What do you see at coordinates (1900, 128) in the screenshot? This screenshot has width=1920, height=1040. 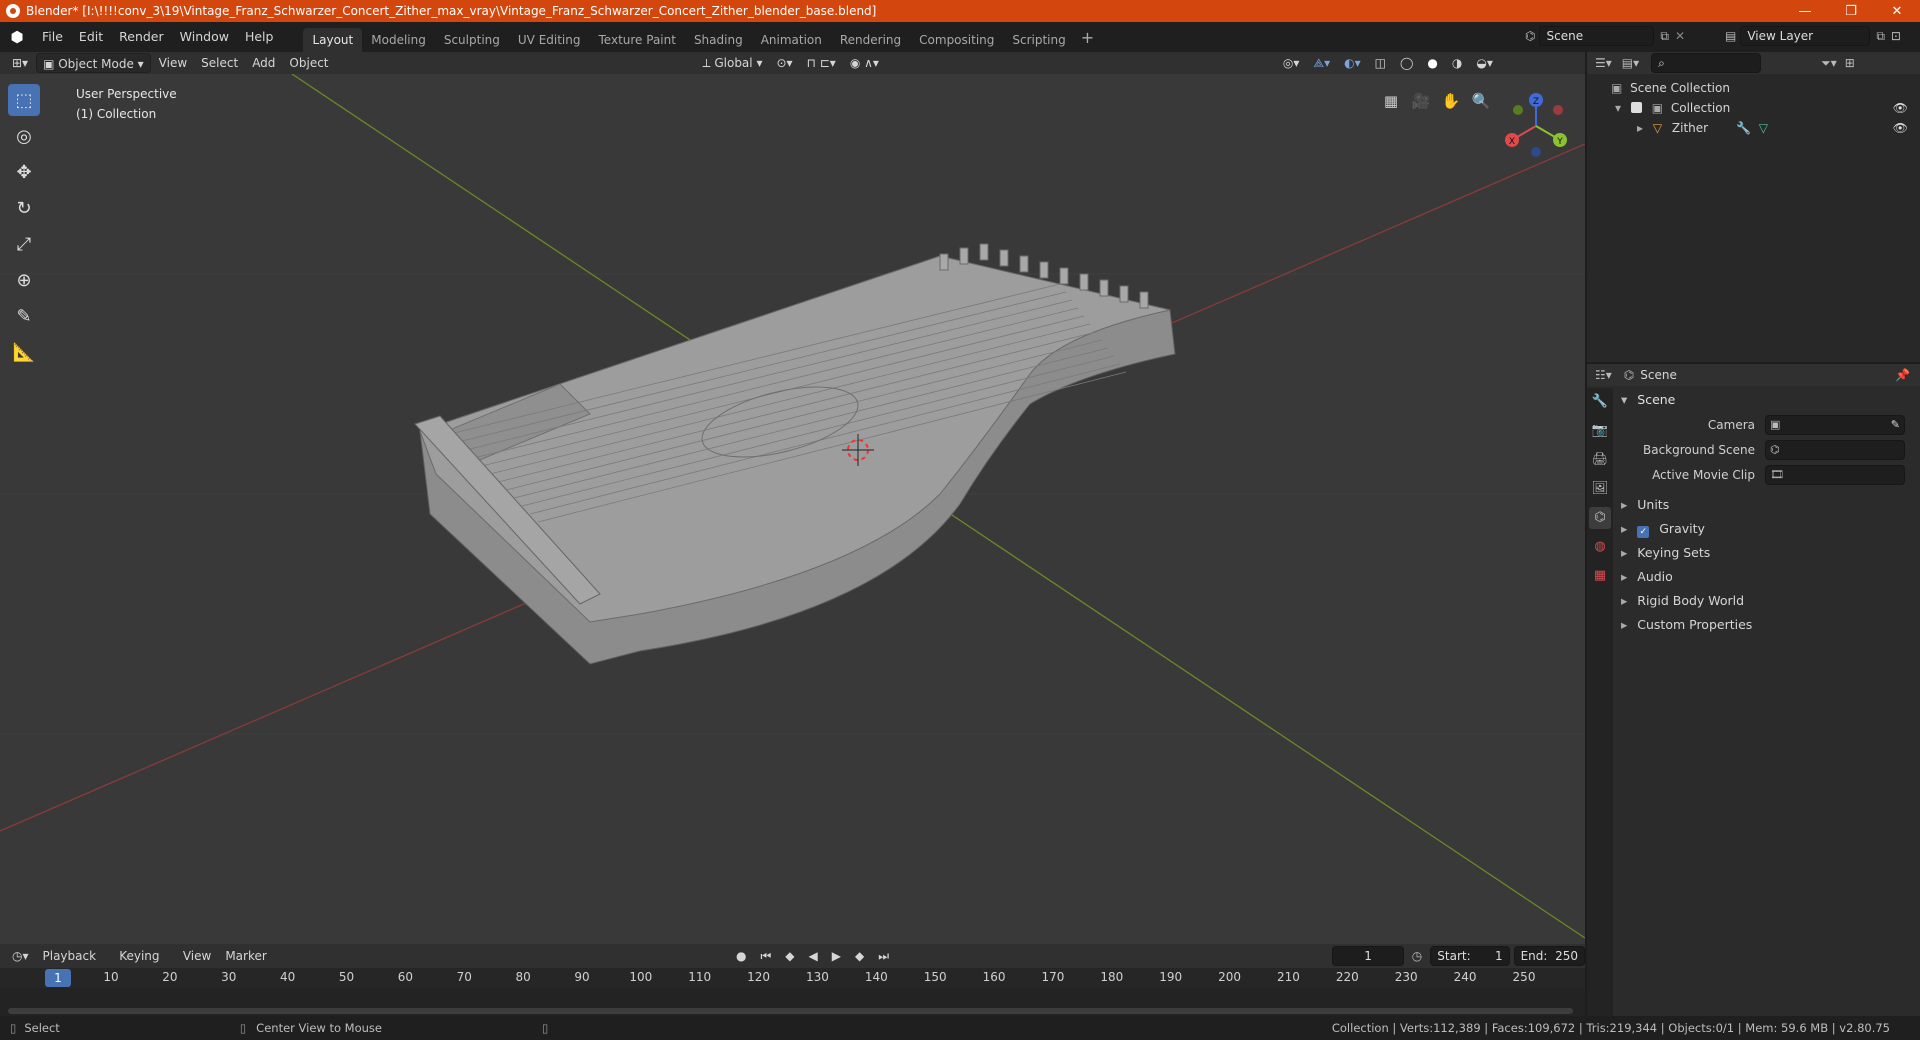 I see `zither-visibility-icon: 👁` at bounding box center [1900, 128].